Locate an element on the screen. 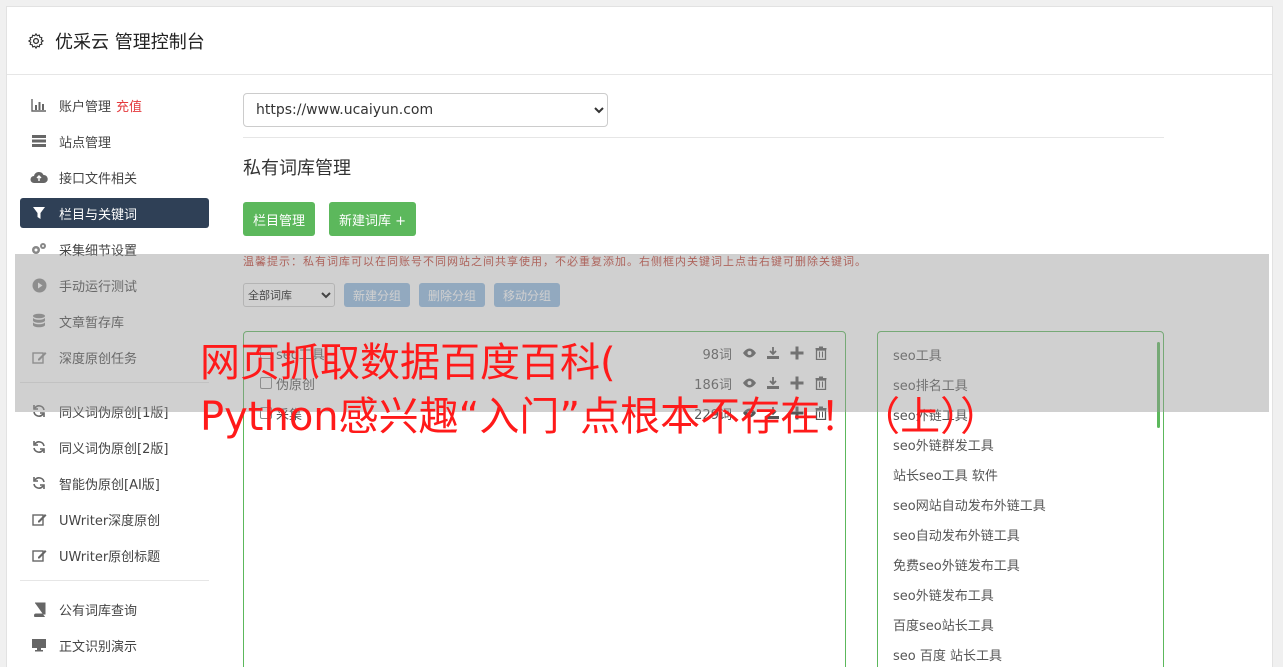 This screenshot has width=1283, height=667. sidebar-item-synonym-v2: 同义词伪原创[2版] is located at coordinates (114, 447).